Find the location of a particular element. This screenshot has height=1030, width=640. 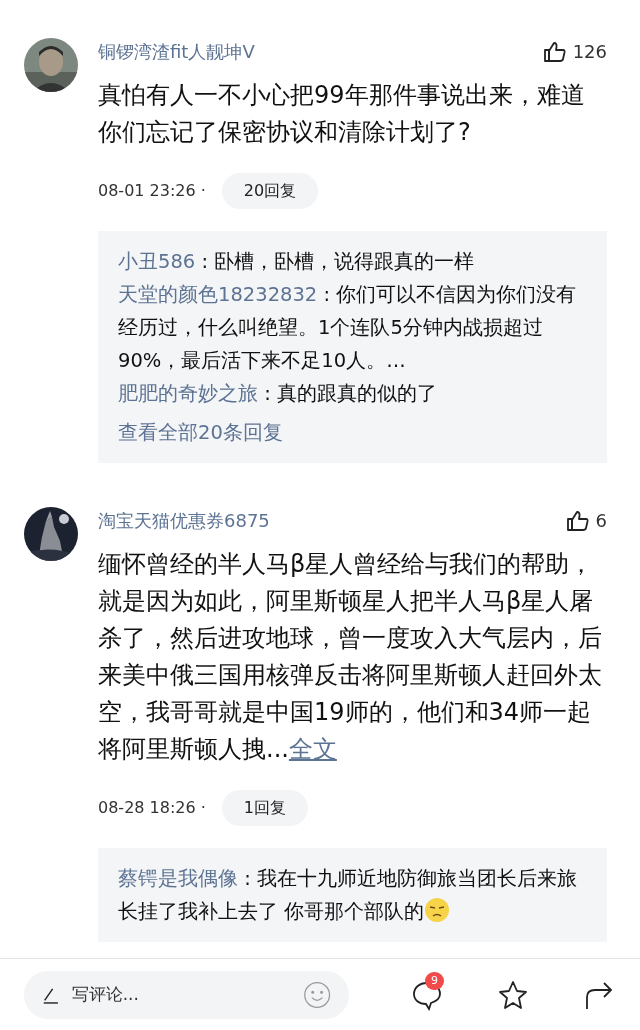

like-button: 6 is located at coordinates (586, 520).